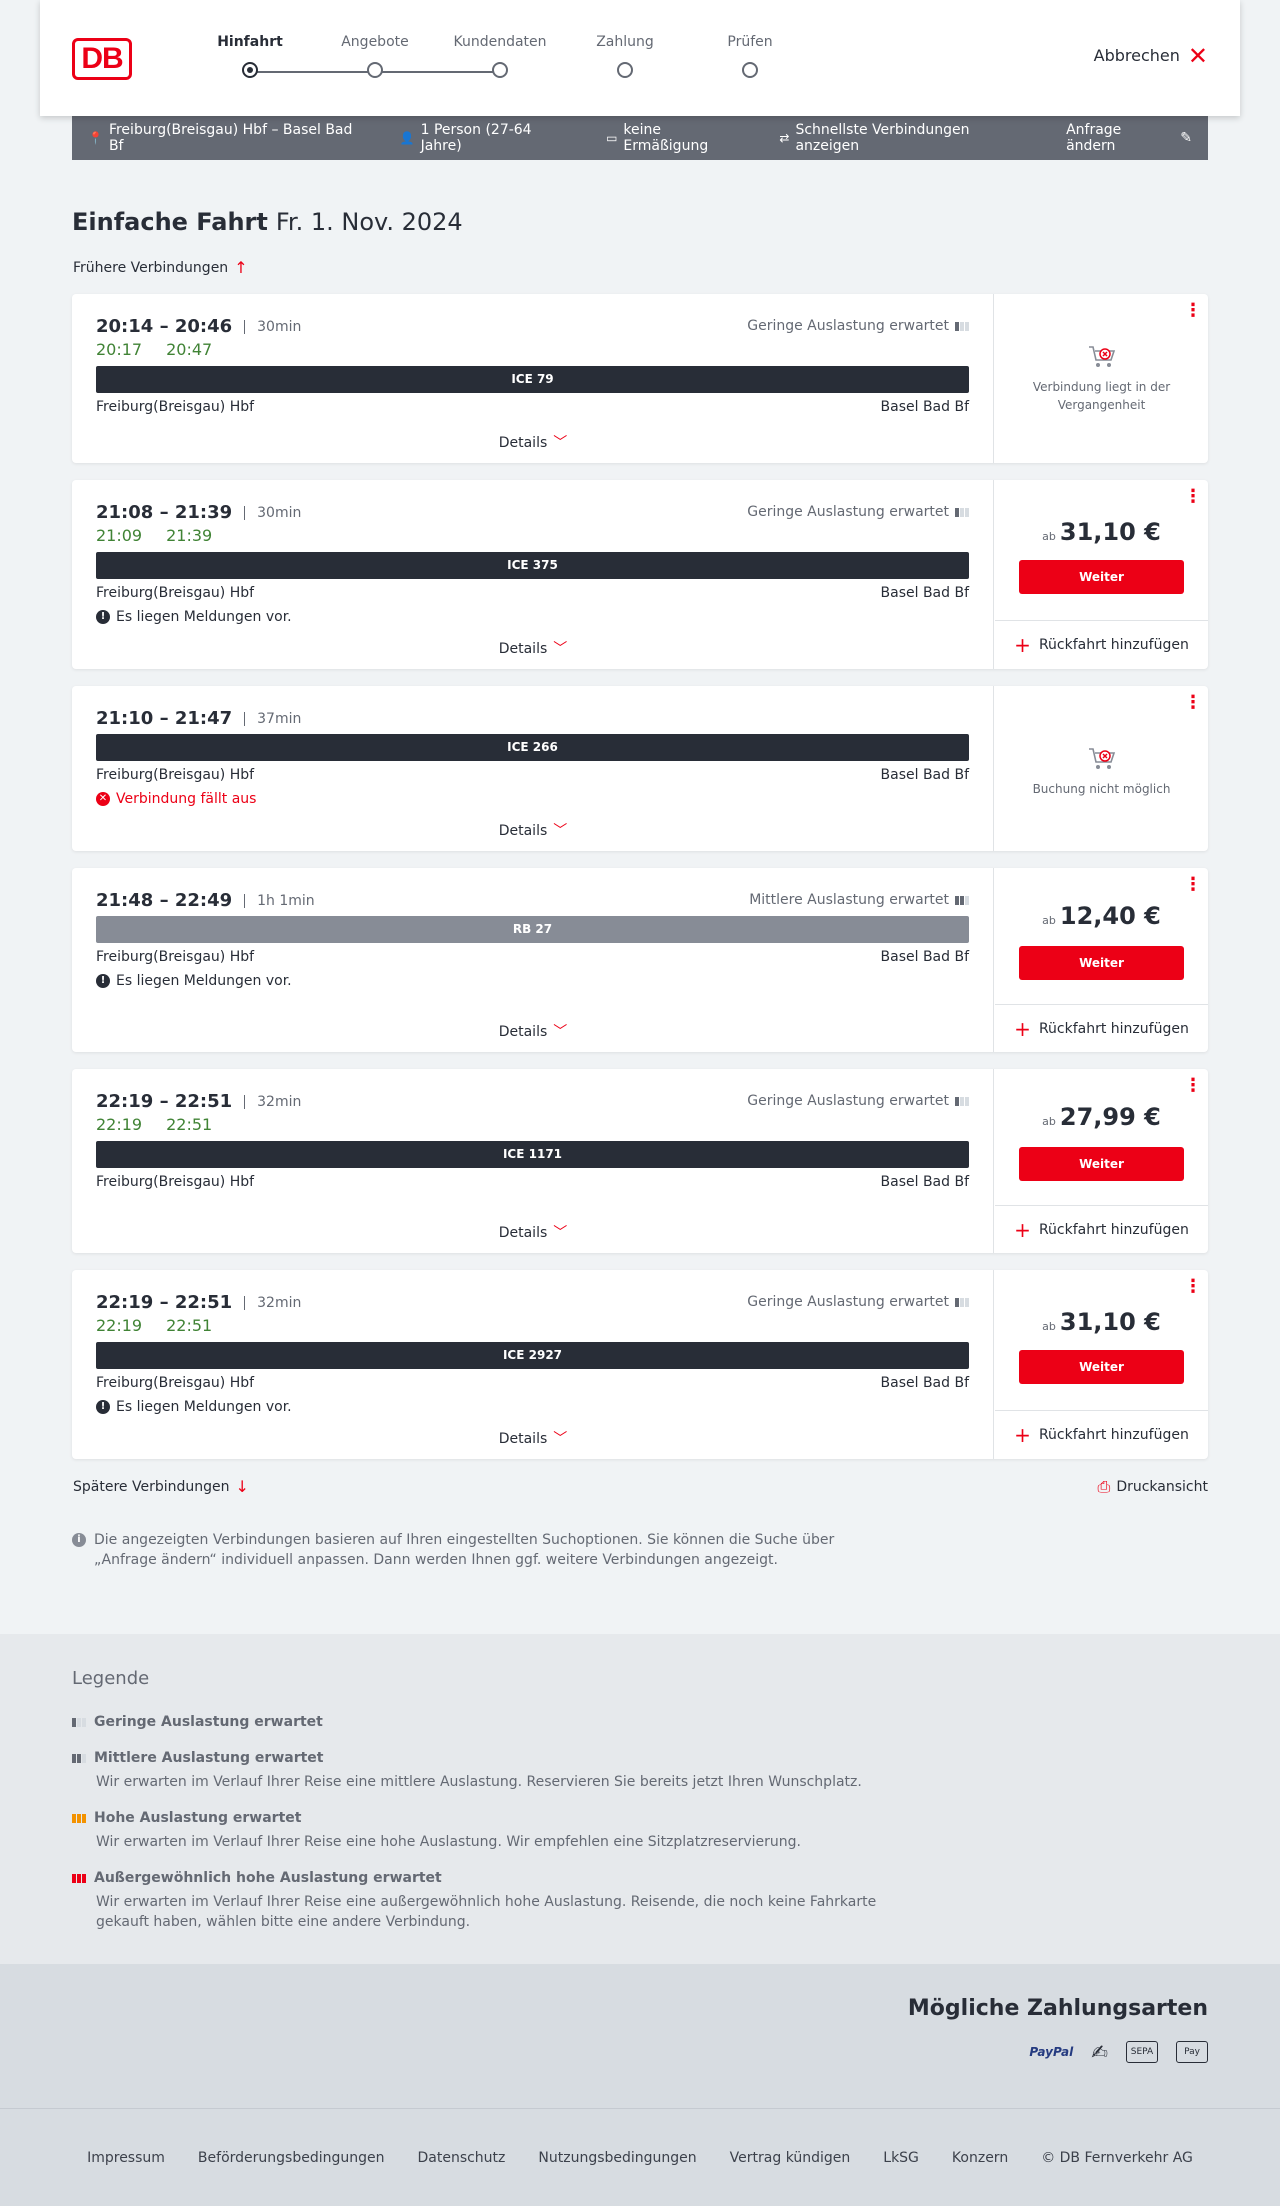  Describe the element at coordinates (230, 138) in the screenshot. I see `route-text: Freiburg(Breisgau) Hbf – Basel Bad Bf` at that location.